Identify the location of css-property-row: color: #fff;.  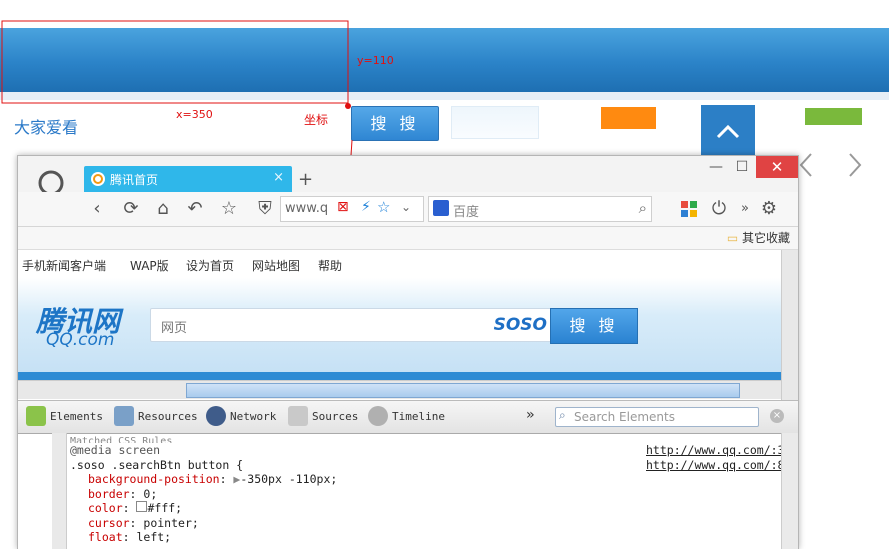
(420, 508).